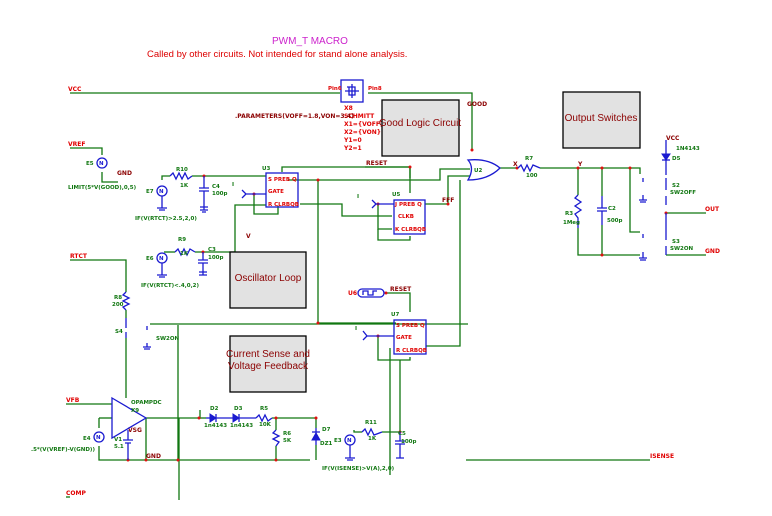  I want to click on svg-text: U7, so click(395, 315).